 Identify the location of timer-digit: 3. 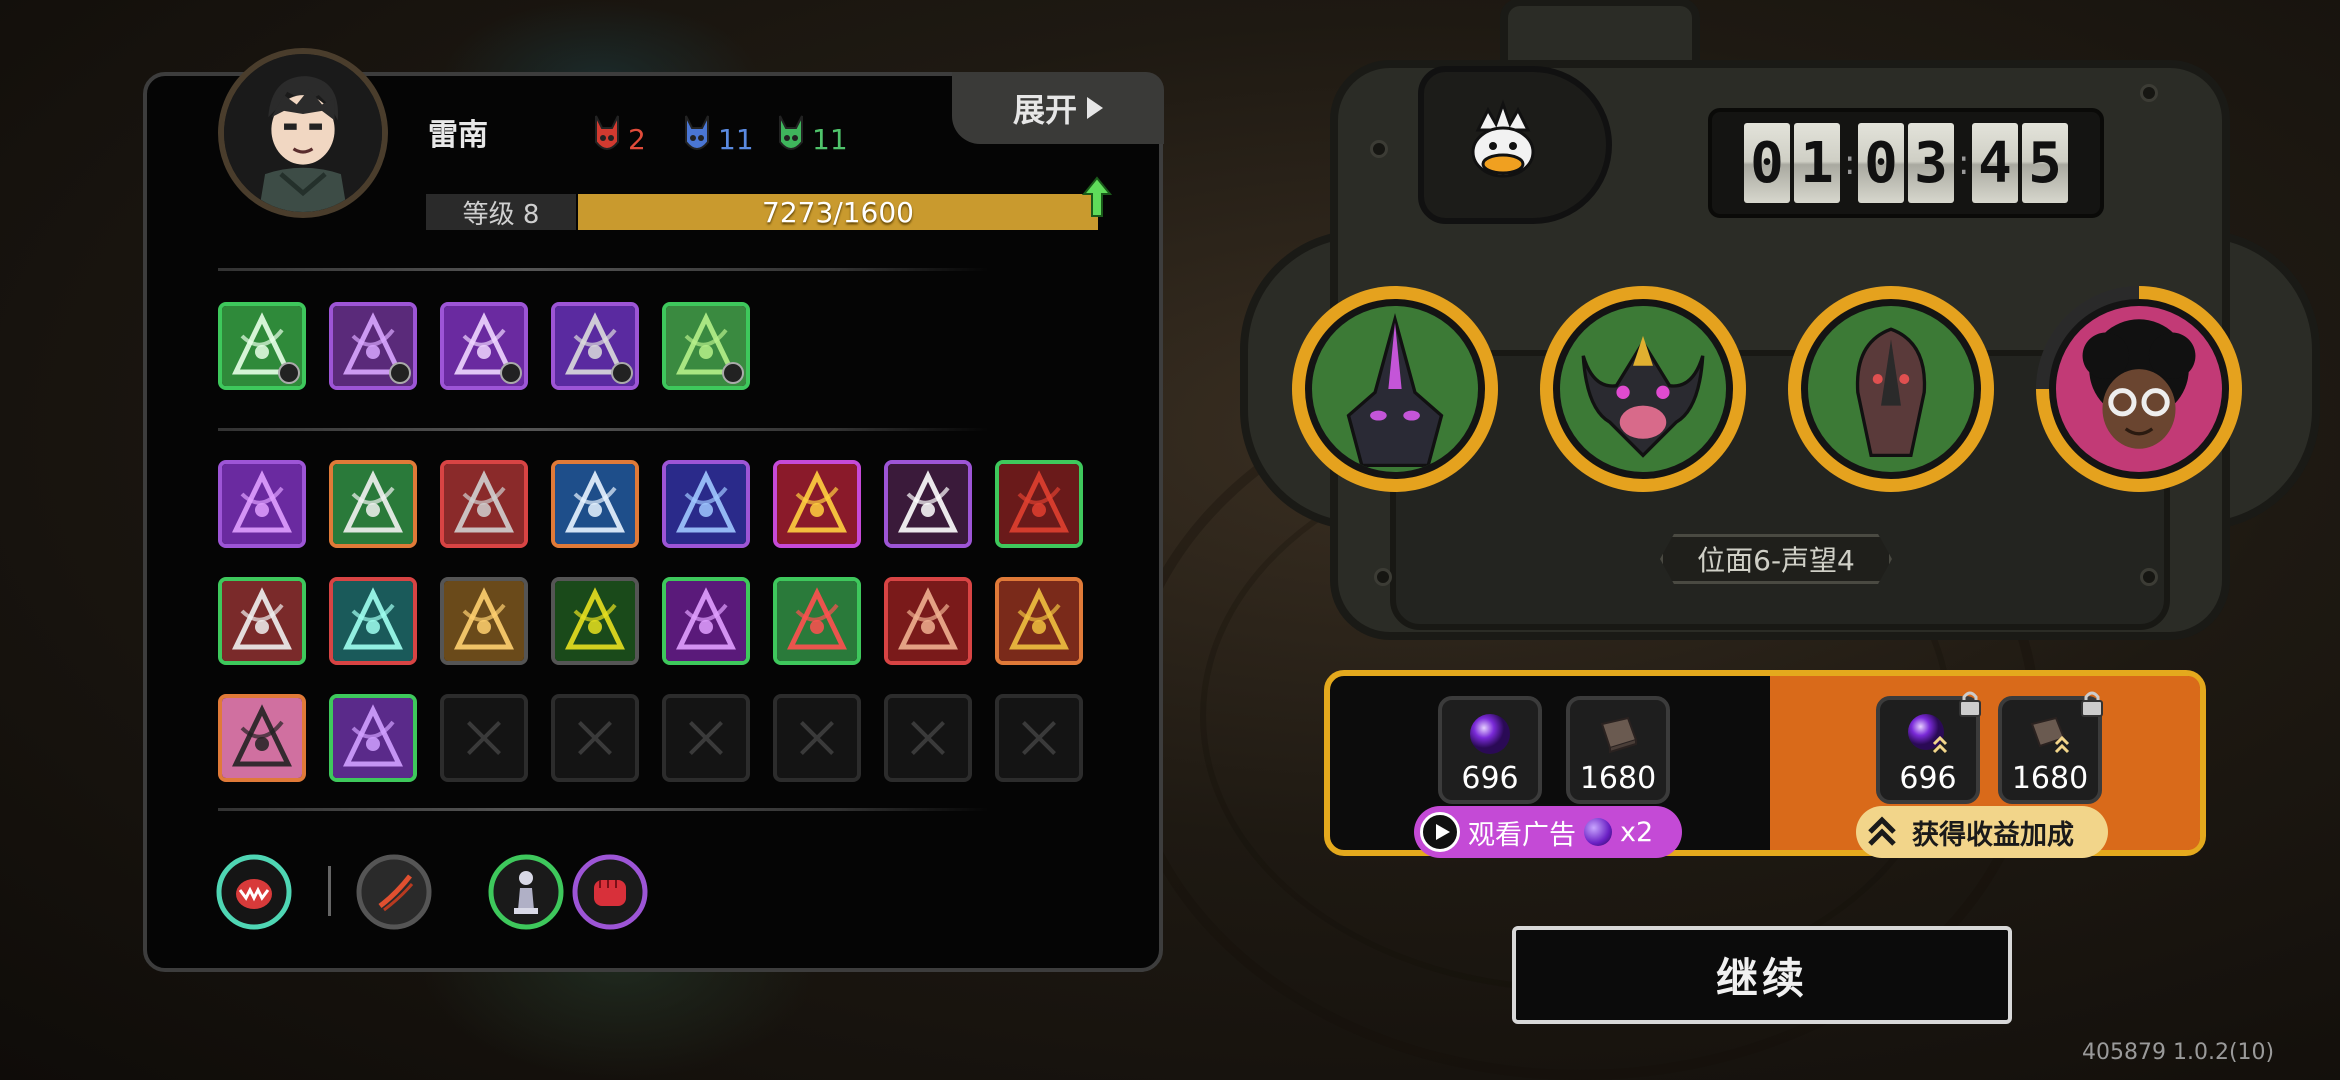
(1931, 163).